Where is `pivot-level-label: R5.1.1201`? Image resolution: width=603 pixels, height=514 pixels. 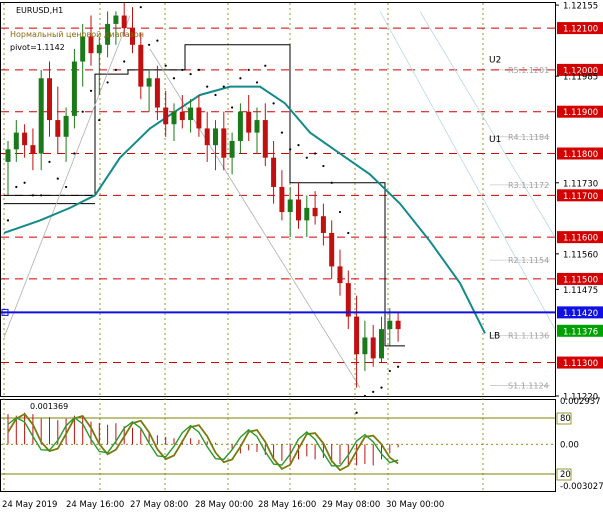
pivot-level-label: R5.1.1201 is located at coordinates (528, 70).